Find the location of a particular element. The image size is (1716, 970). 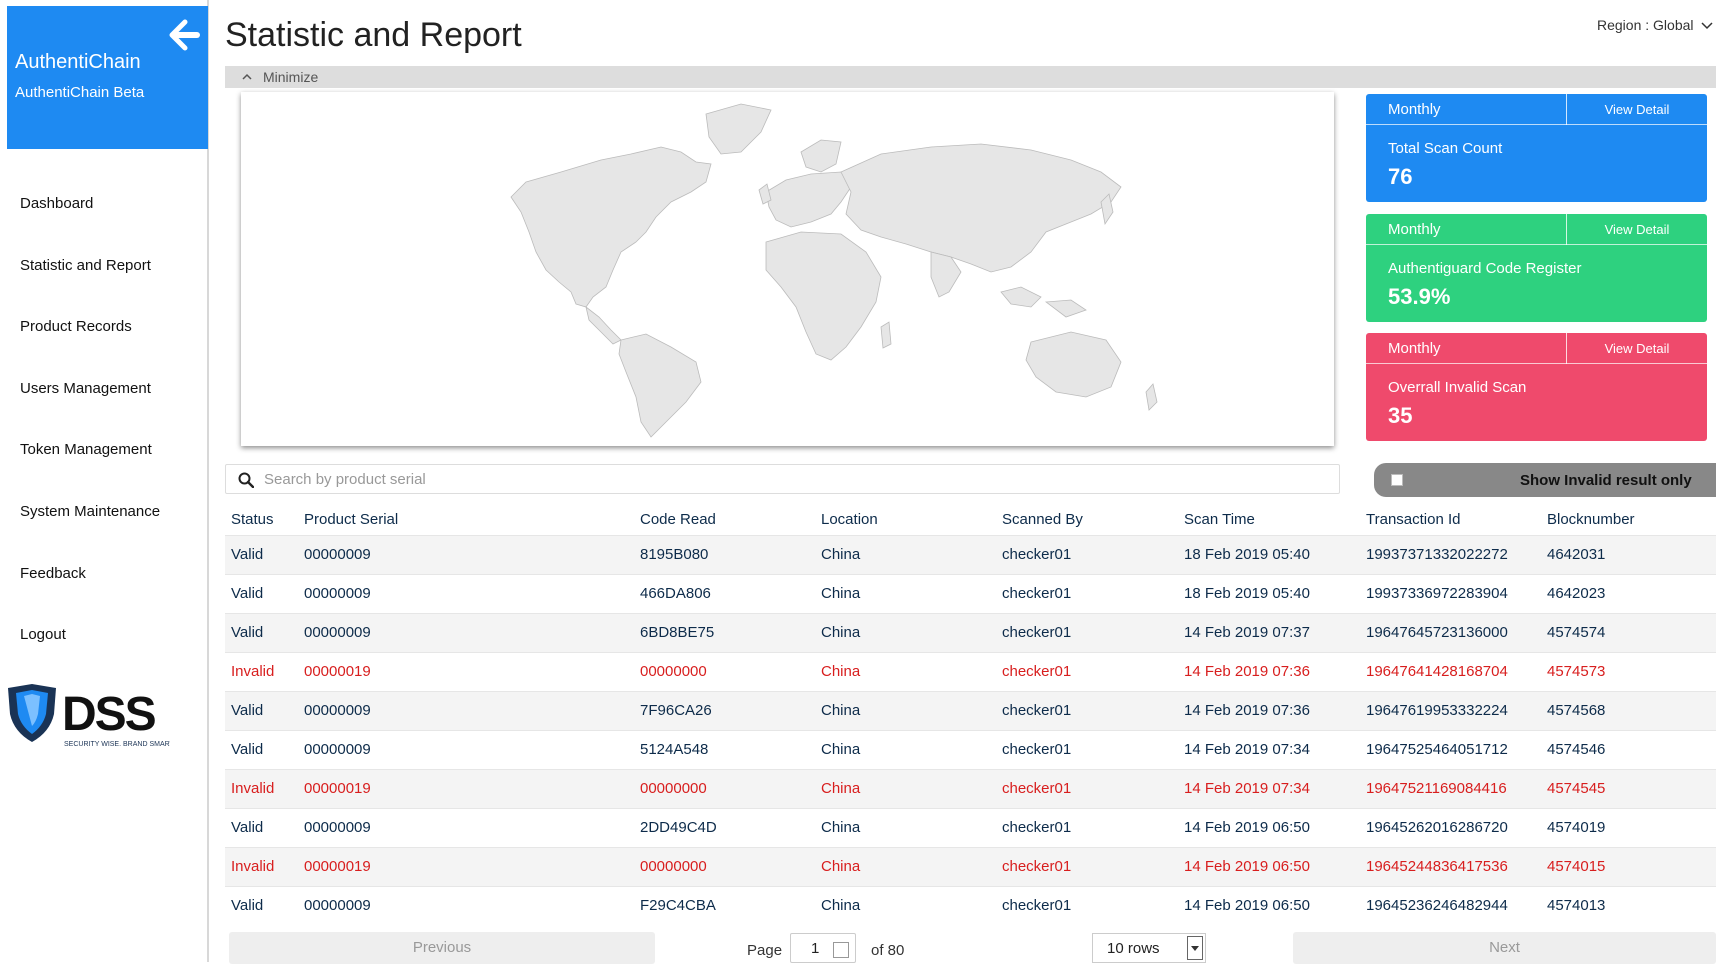

svg-text: DSS is located at coordinates (109, 714).